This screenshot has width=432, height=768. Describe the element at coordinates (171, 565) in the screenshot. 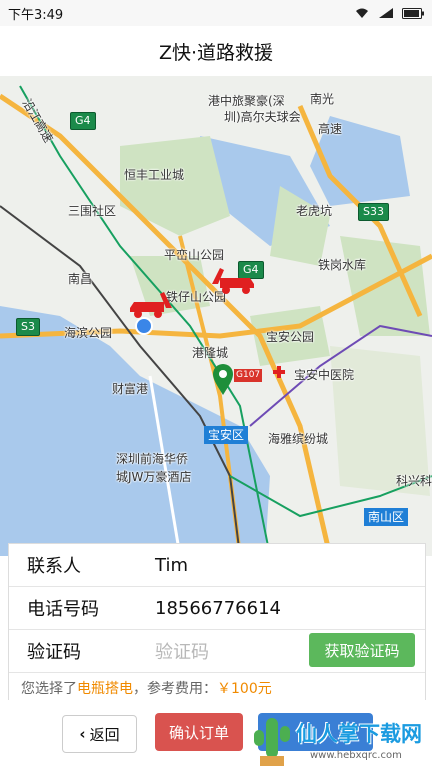

I see `contact-input: Tim` at that location.